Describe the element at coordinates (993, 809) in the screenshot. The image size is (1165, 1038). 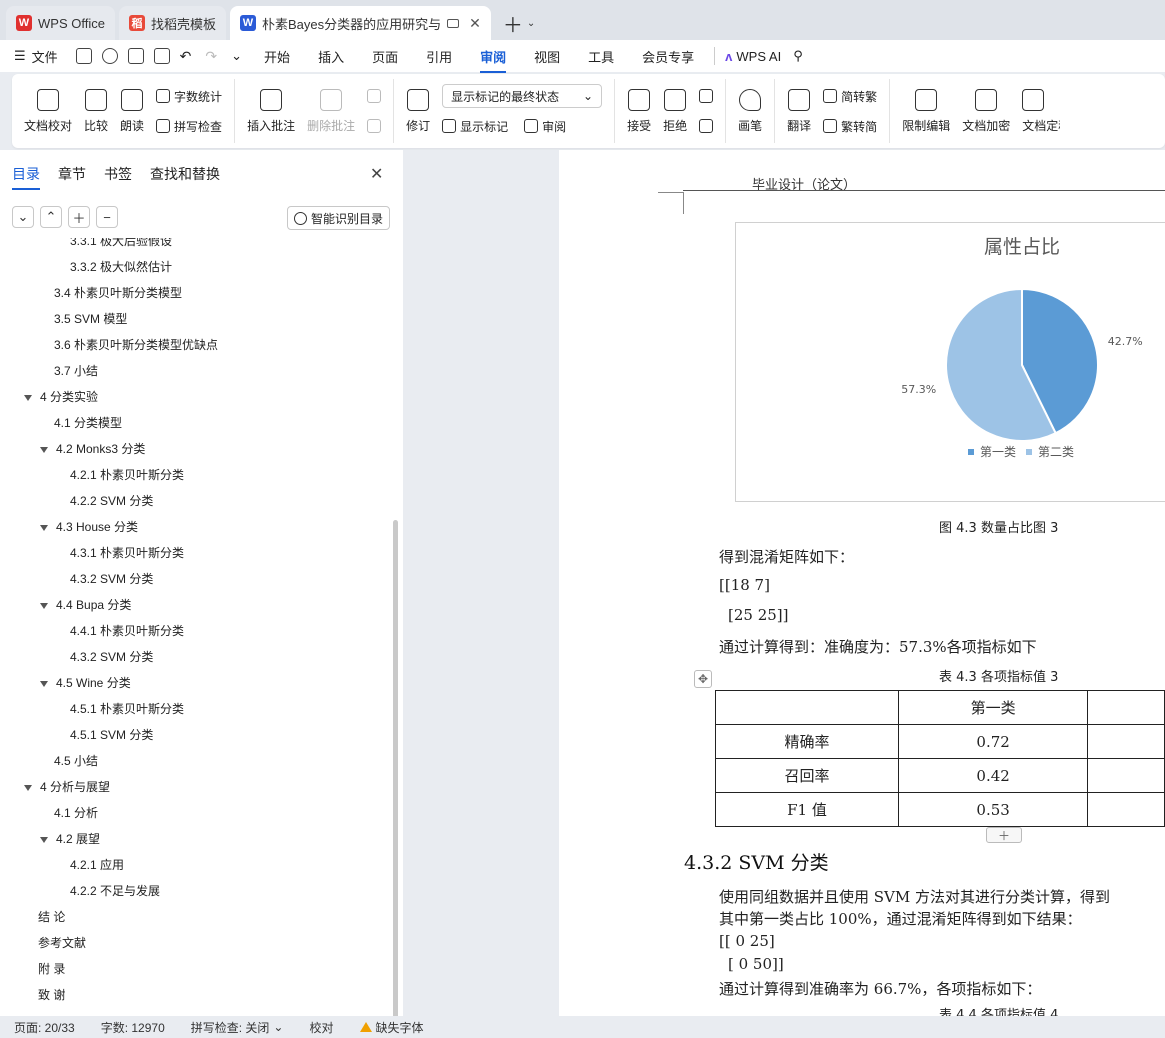
I see `table-cell: 0.53` at that location.